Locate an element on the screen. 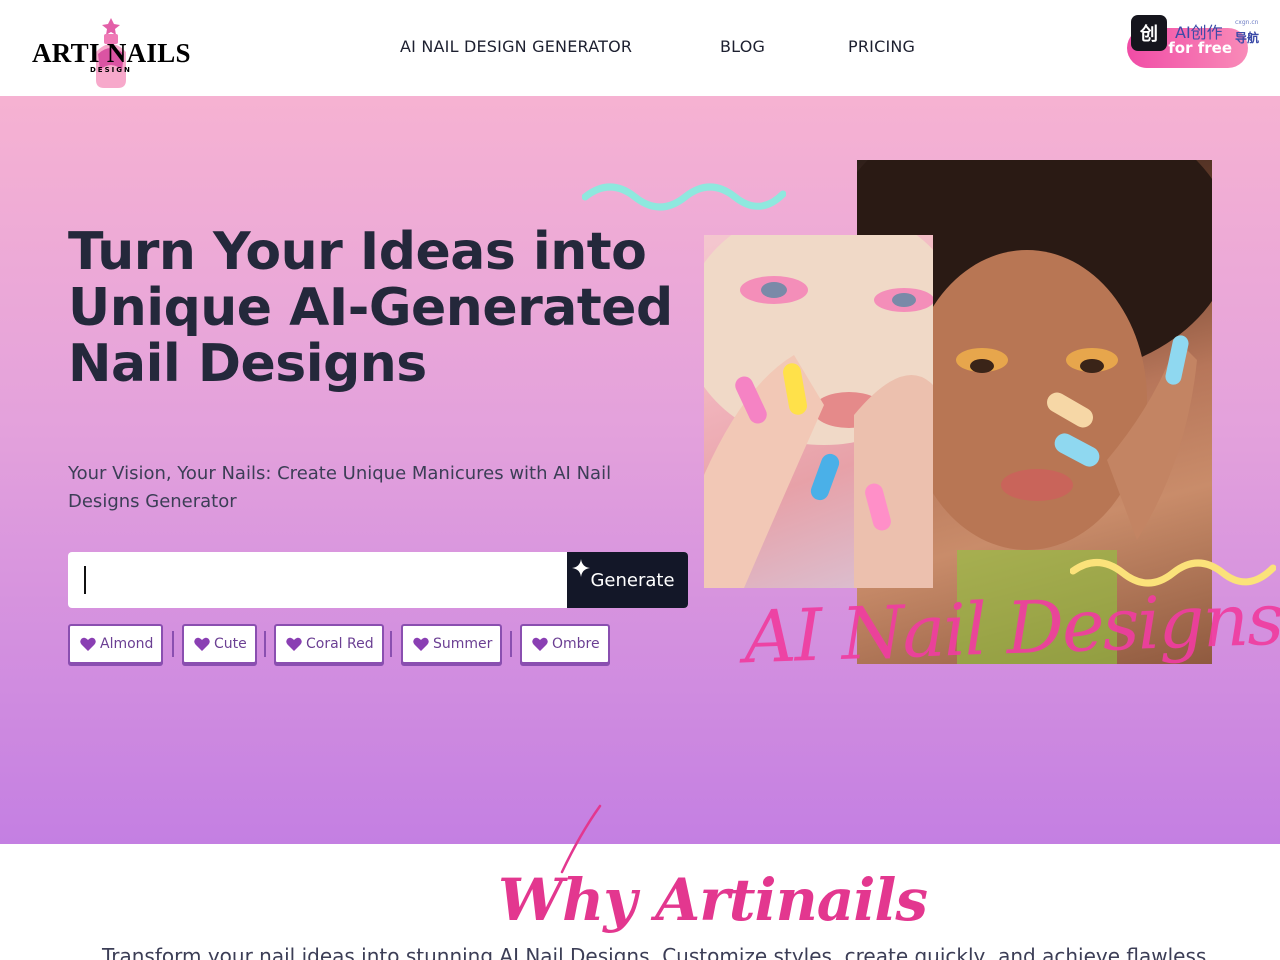 The width and height of the screenshot is (1280, 960). tag-label: Cute is located at coordinates (230, 644).